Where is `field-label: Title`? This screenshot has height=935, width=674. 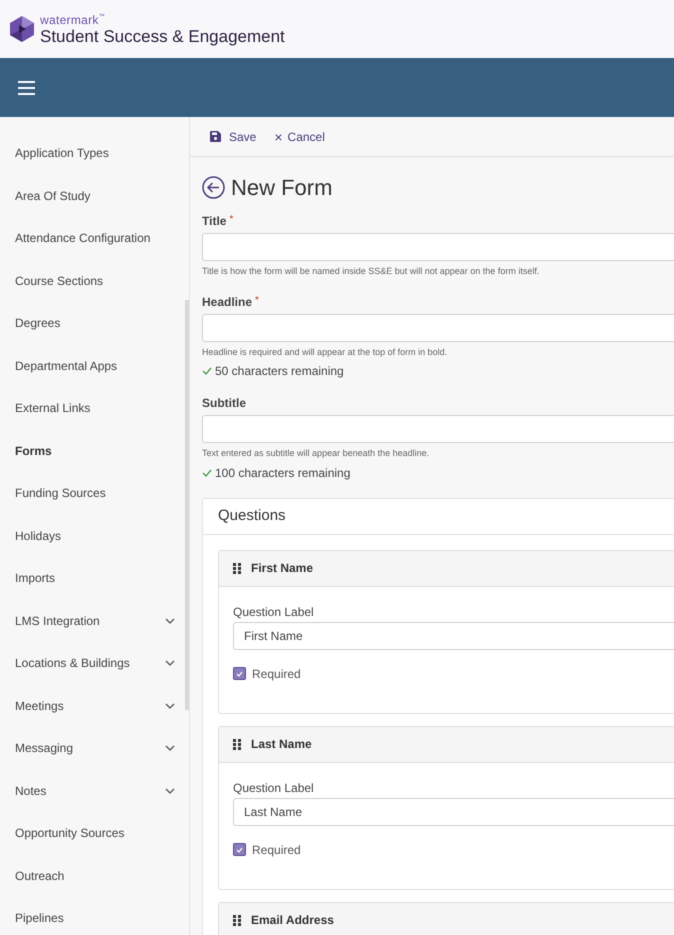 field-label: Title is located at coordinates (214, 221).